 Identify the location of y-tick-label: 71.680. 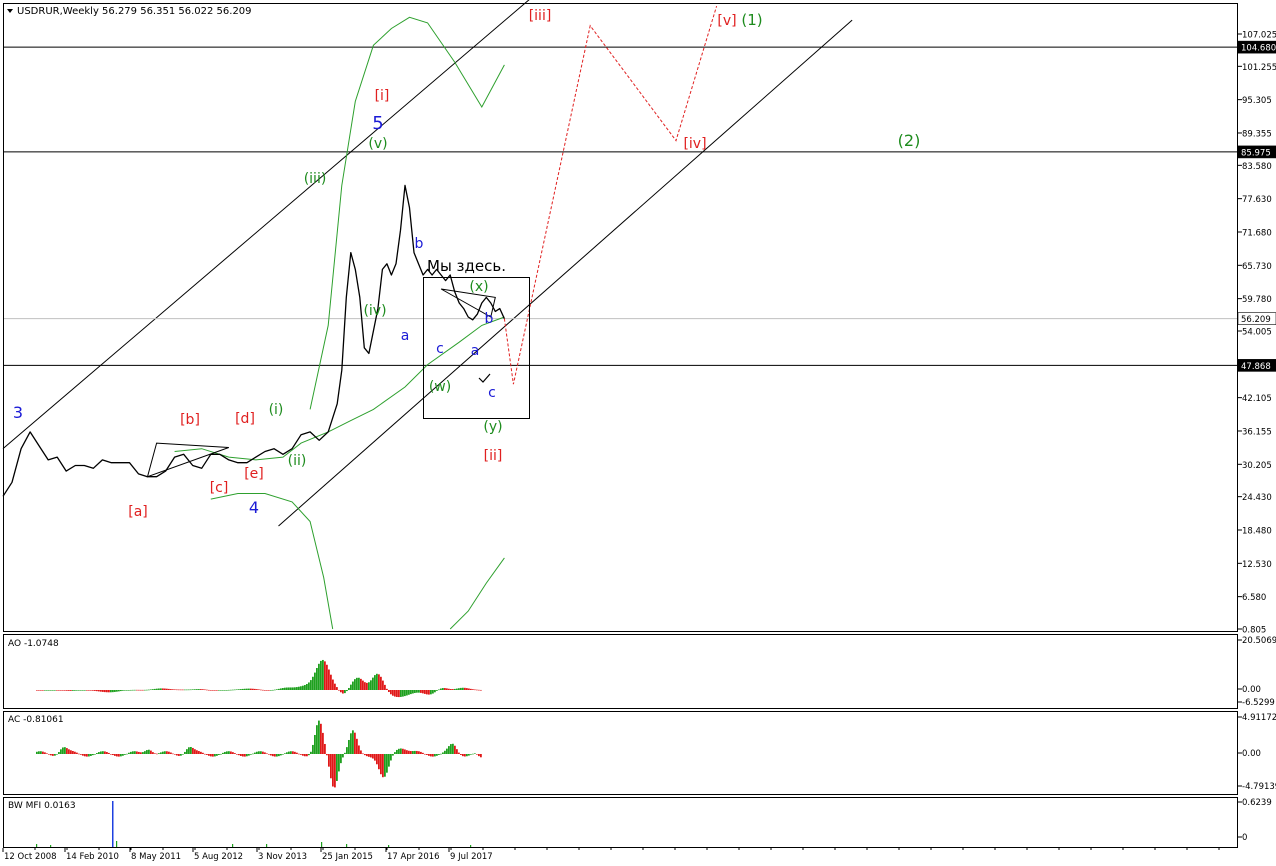
(1257, 233).